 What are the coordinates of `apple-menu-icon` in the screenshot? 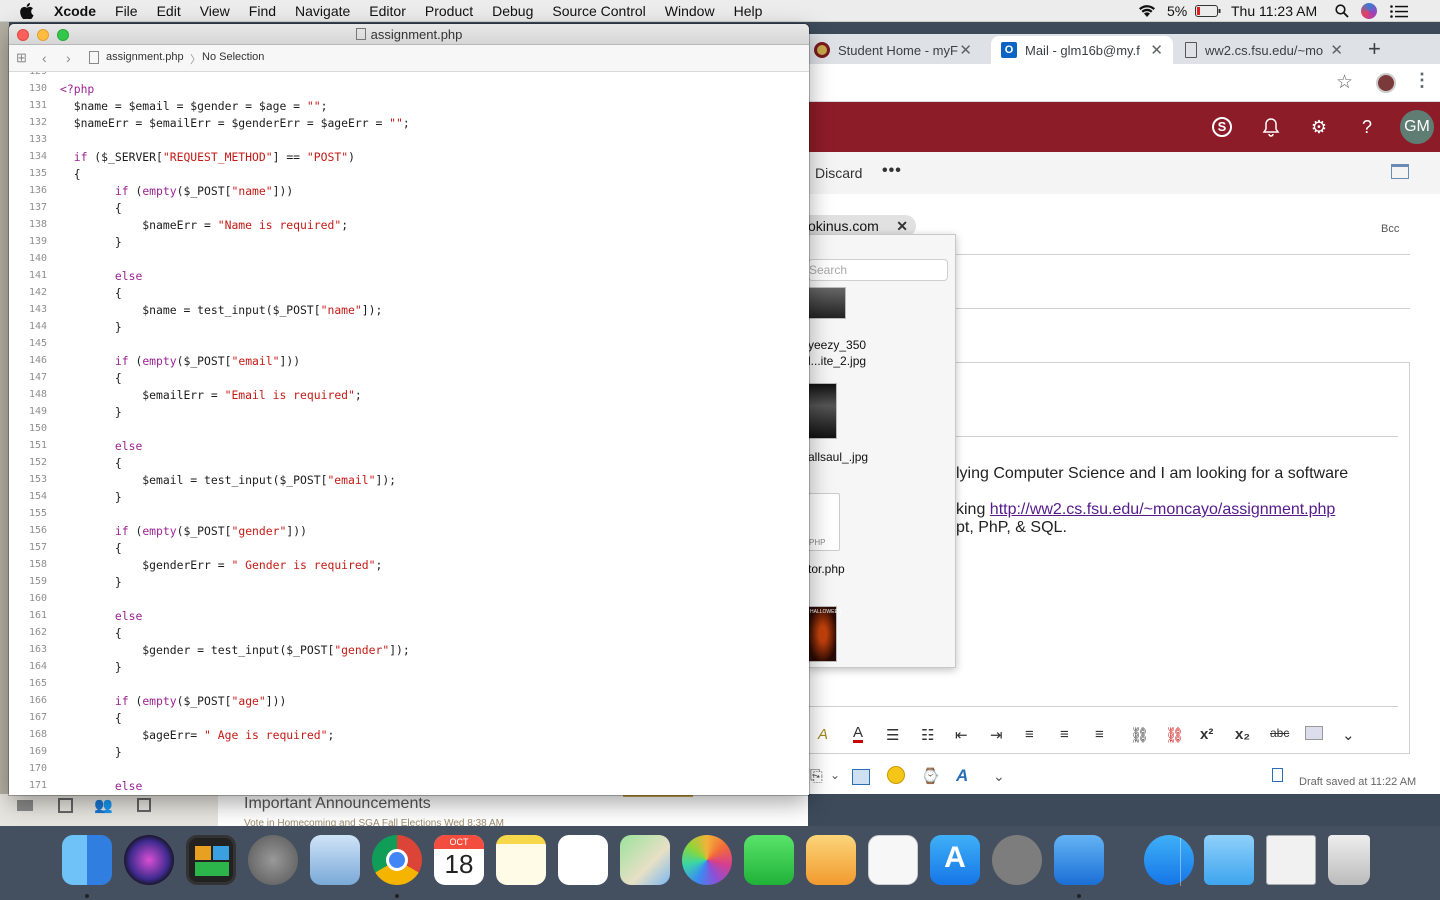 It's located at (27, 11).